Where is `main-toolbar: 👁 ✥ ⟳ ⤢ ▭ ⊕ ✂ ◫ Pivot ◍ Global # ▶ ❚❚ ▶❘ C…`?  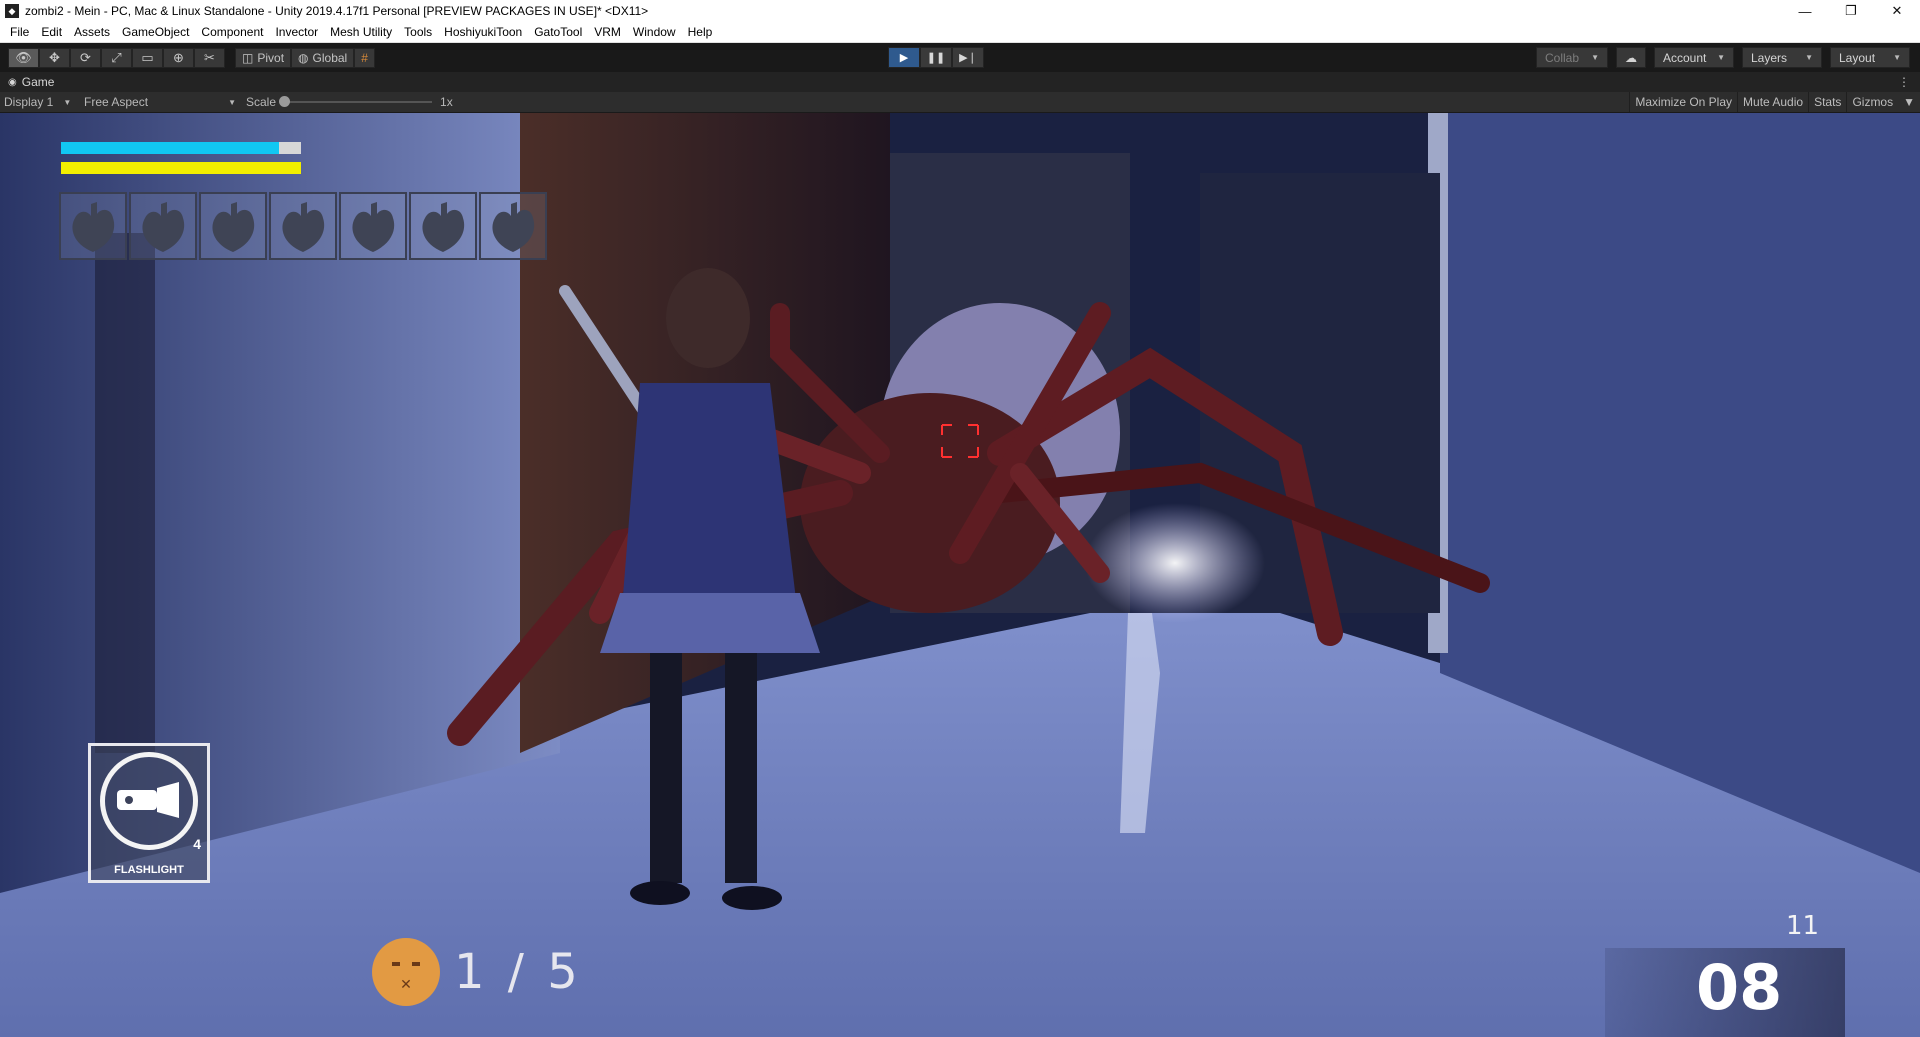 main-toolbar: 👁 ✥ ⟳ ⤢ ▭ ⊕ ✂ ◫ Pivot ◍ Global # ▶ ❚❚ ▶❘ C… is located at coordinates (960, 57).